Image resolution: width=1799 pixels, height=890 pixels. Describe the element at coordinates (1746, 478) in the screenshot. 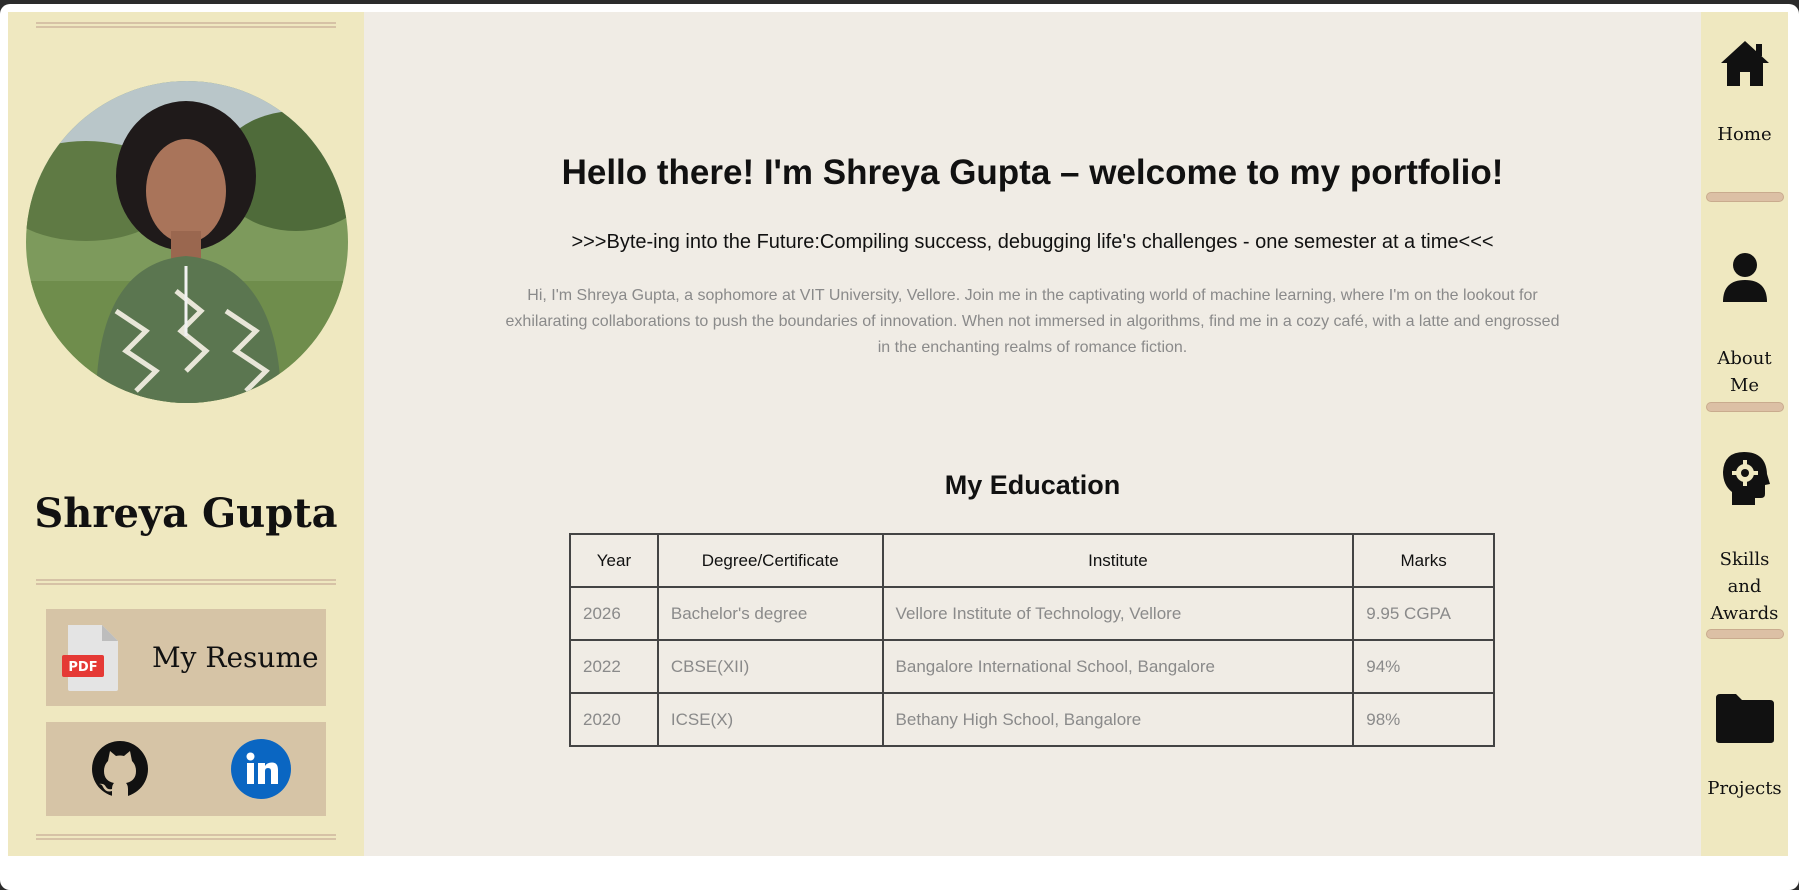

I see `head-gear-icon` at that location.